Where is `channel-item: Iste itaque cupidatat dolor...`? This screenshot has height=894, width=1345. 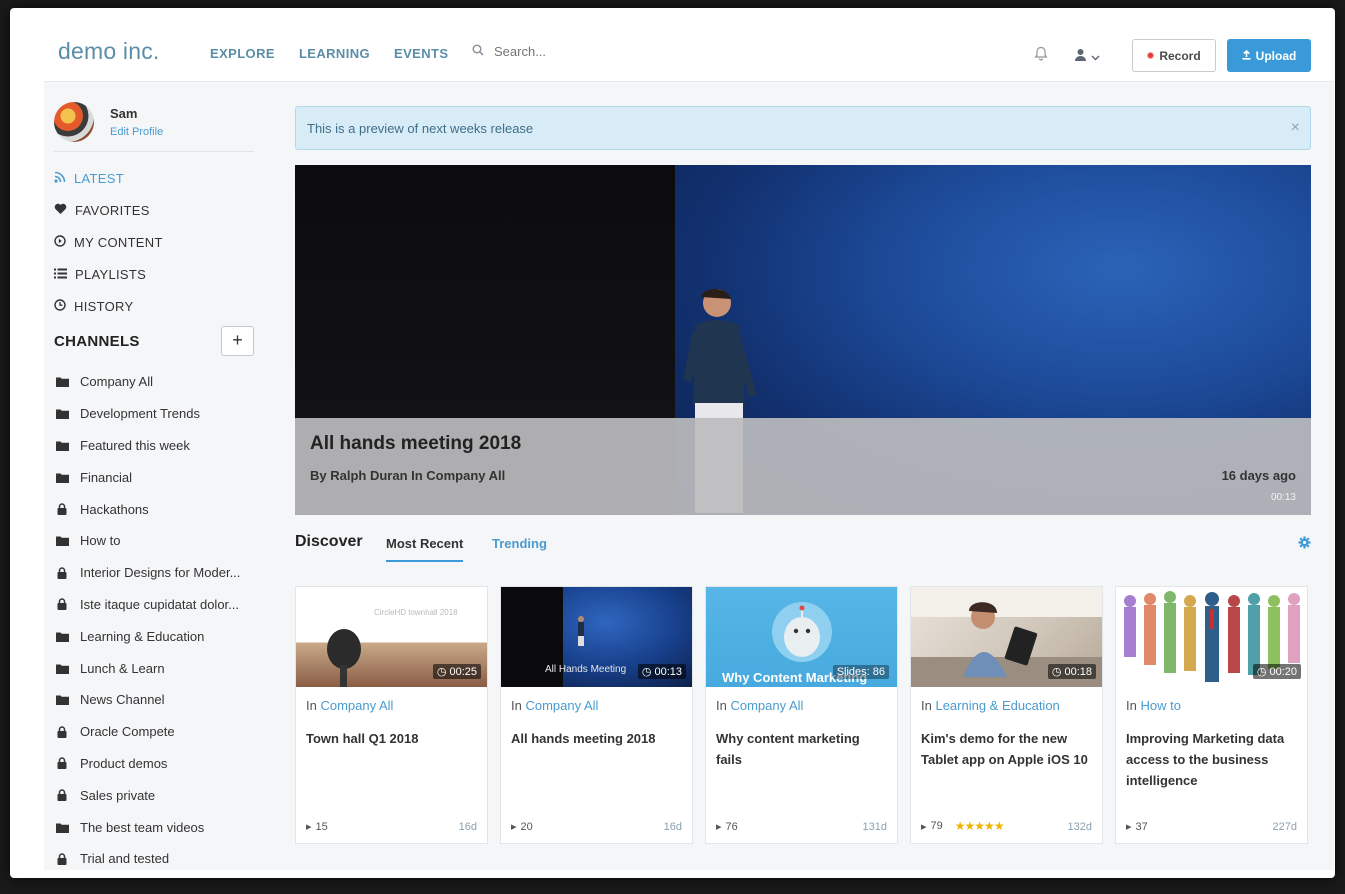 channel-item: Iste itaque cupidatat dolor... is located at coordinates (161, 605).